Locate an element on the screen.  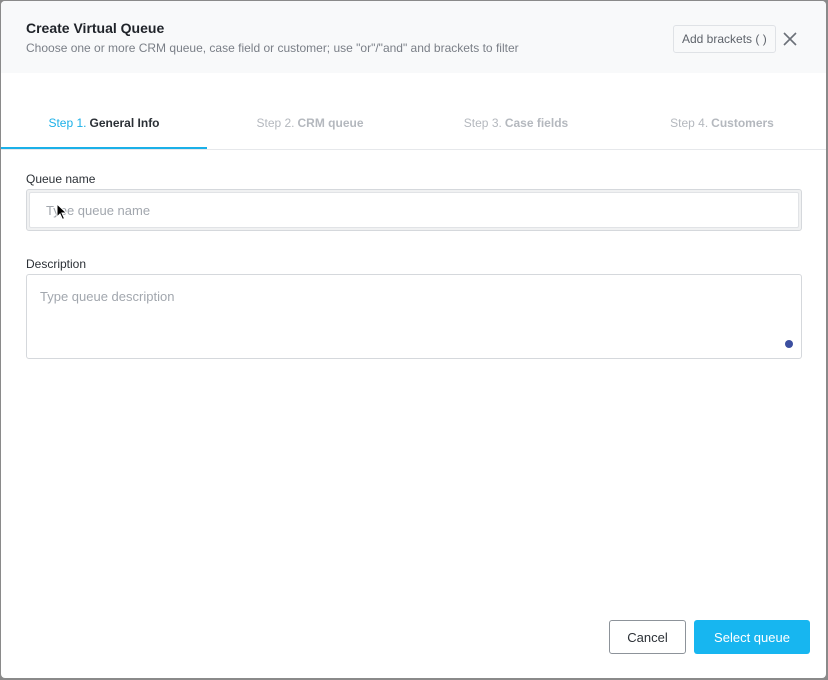
dialog-title: Create Virtual Queue is located at coordinates (95, 28).